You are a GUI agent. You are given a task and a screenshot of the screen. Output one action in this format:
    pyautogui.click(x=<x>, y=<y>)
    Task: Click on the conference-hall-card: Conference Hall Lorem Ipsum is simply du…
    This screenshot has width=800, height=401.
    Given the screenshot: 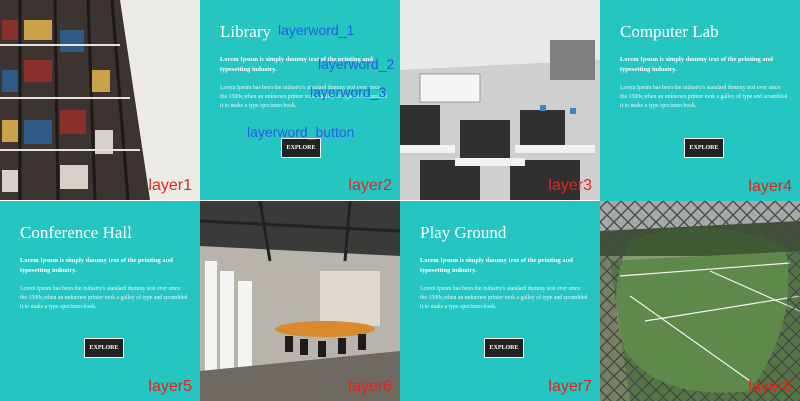 What is the action you would take?
    pyautogui.click(x=100, y=301)
    